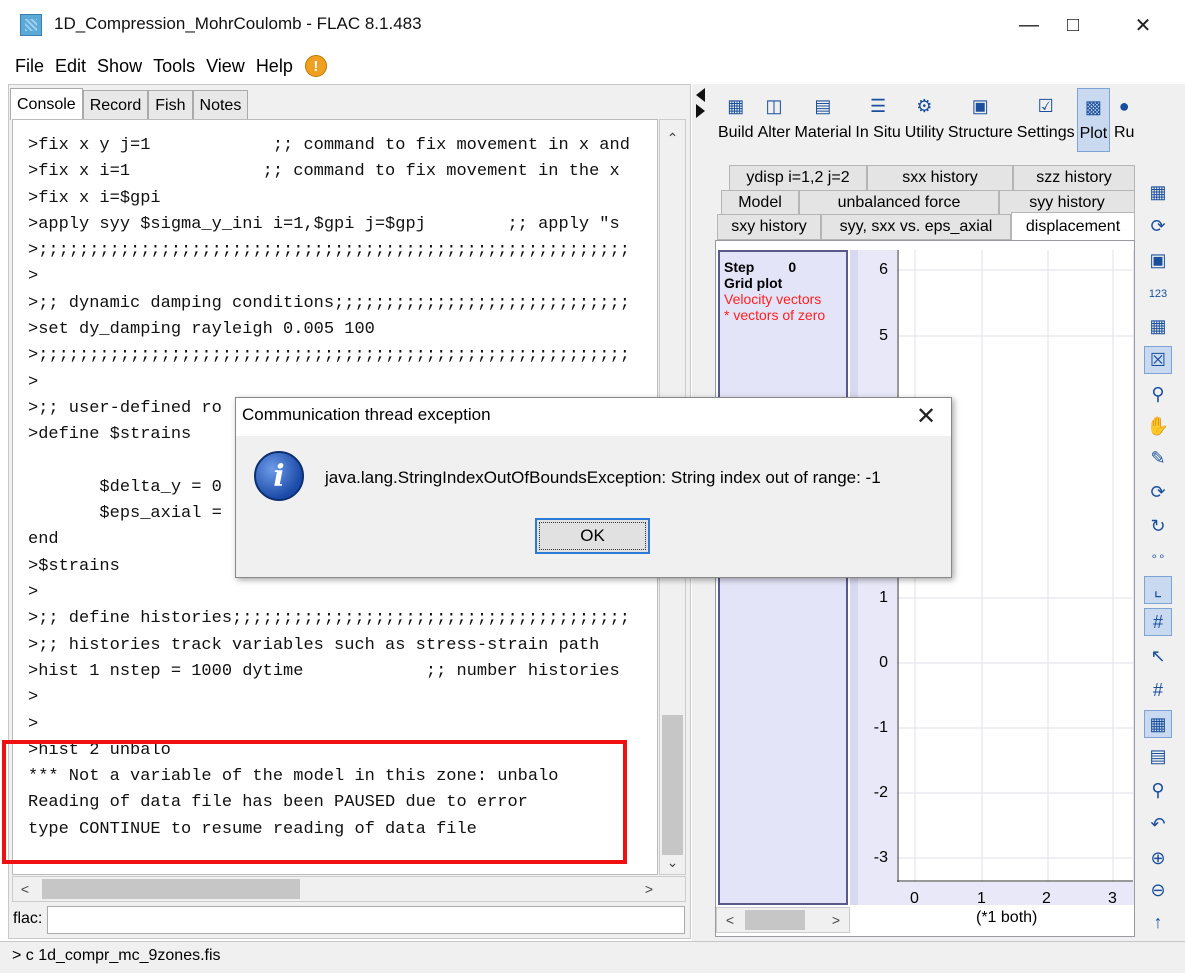 The width and height of the screenshot is (1185, 977). What do you see at coordinates (940, 178) in the screenshot?
I see `tab-sxx-history: sxx history` at bounding box center [940, 178].